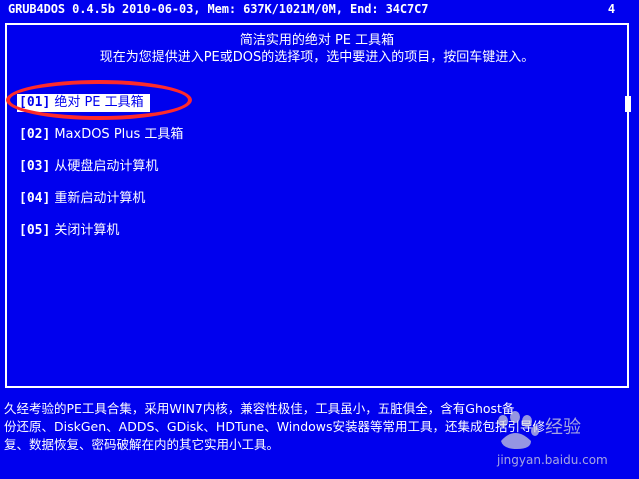 This screenshot has height=479, width=639. I want to click on menu-item-4: [04] 重新启动计算机, so click(84, 199).